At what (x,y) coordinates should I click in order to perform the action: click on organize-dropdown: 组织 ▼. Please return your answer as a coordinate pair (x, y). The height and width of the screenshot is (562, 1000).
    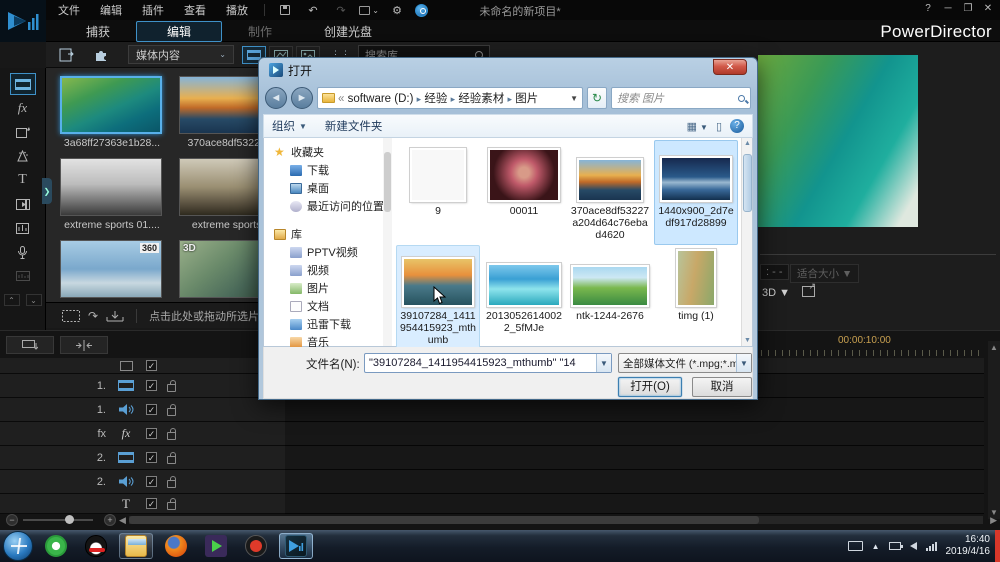
    Looking at the image, I should click on (289, 126).